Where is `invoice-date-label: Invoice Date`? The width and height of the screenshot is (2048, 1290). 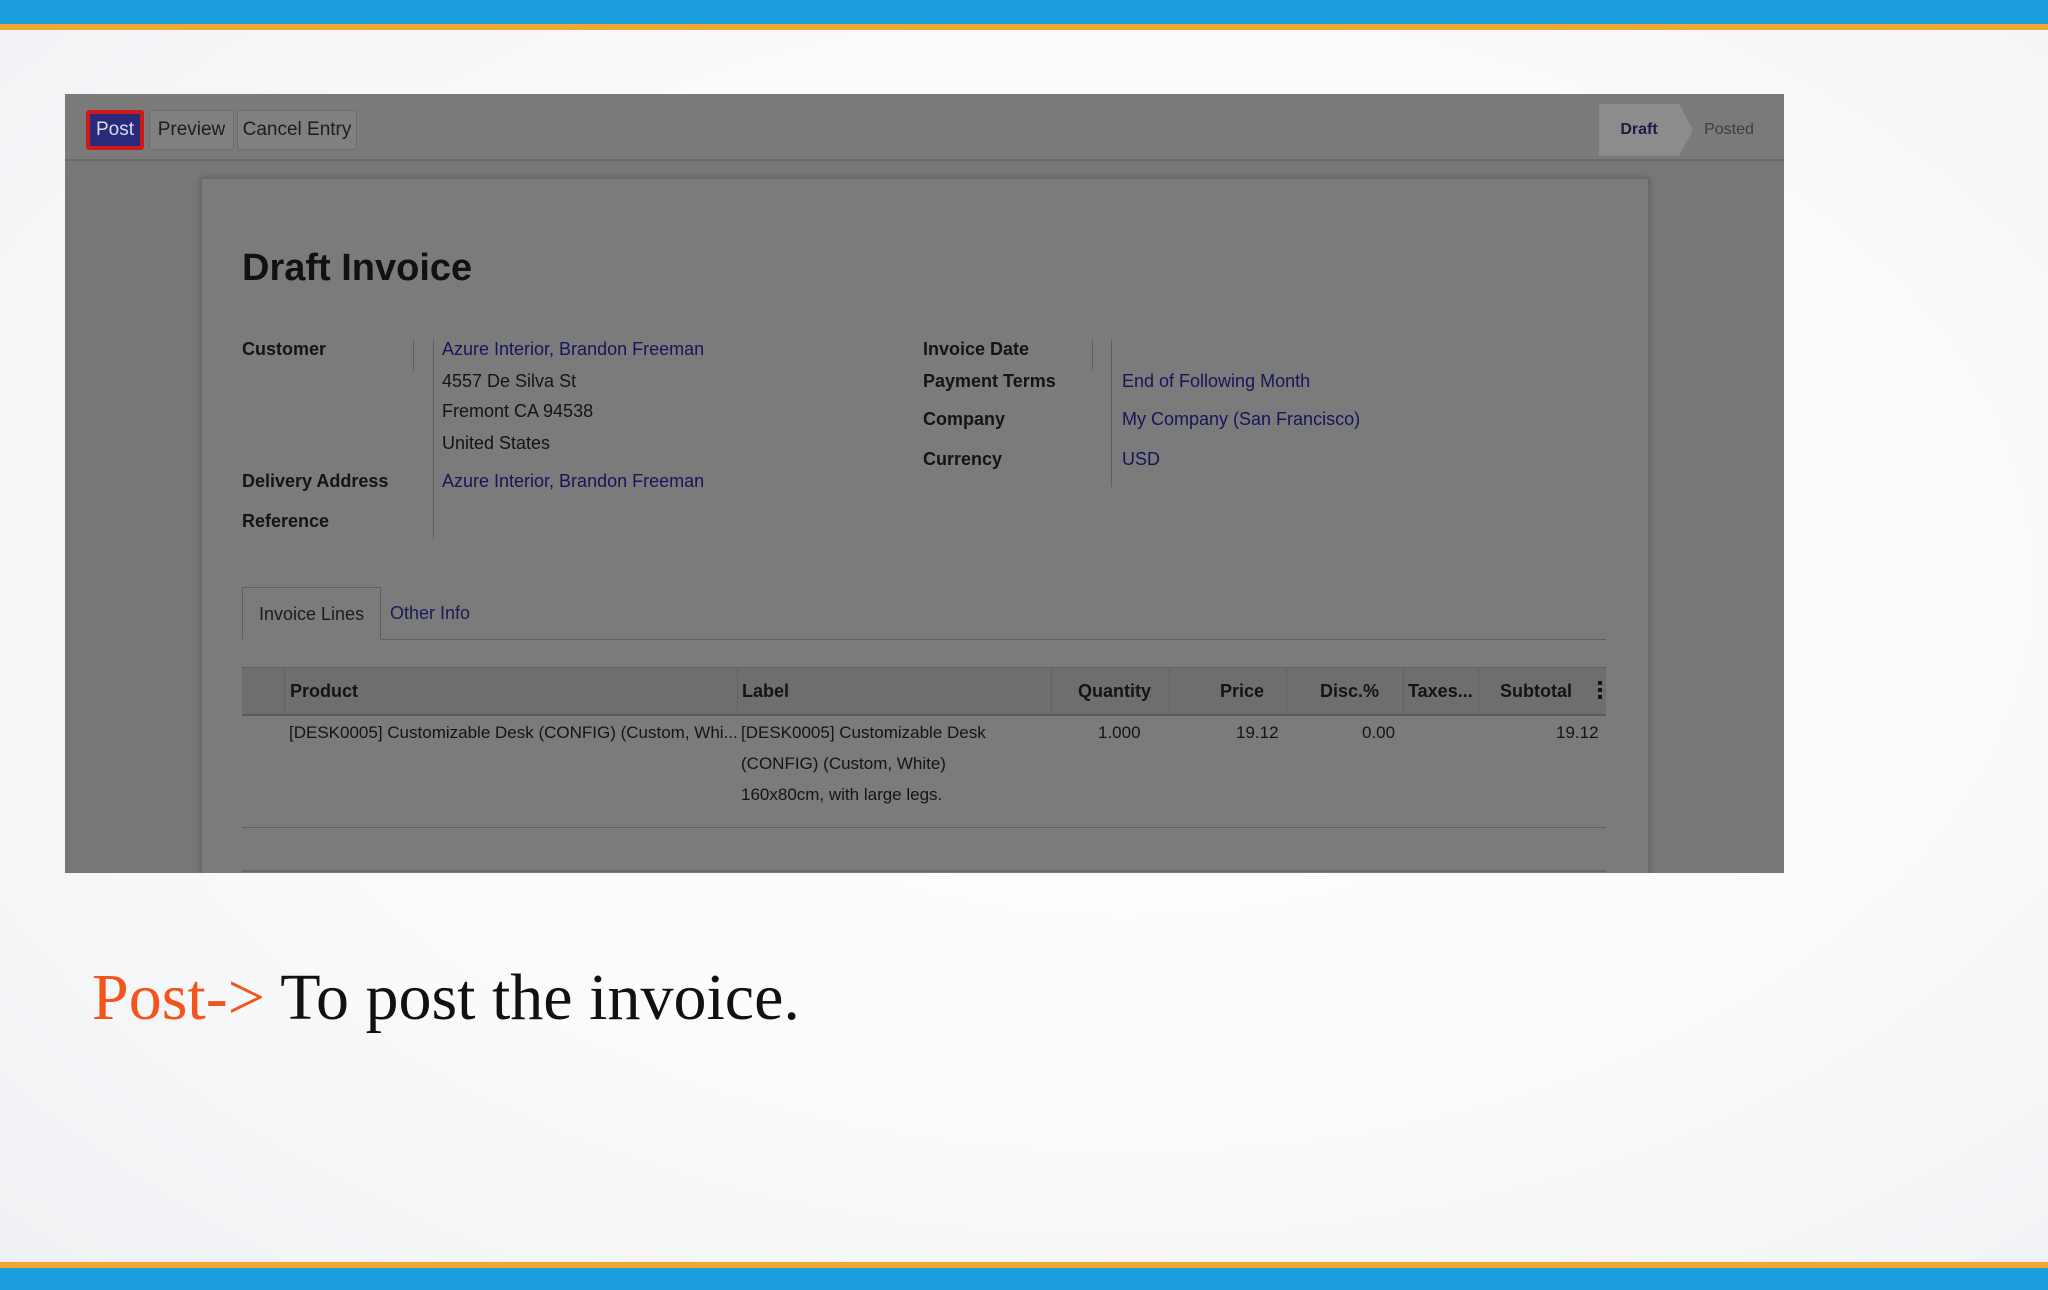
invoice-date-label: Invoice Date is located at coordinates (976, 349).